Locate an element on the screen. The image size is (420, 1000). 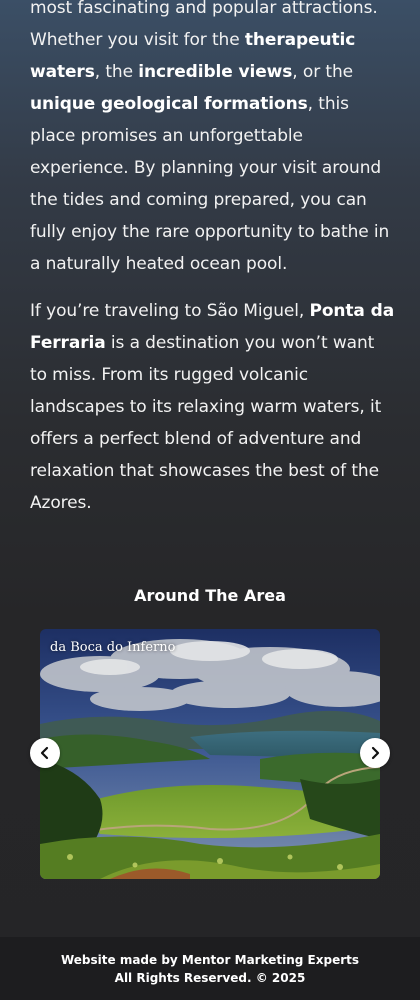
chevron-left-icon is located at coordinates (44, 753).